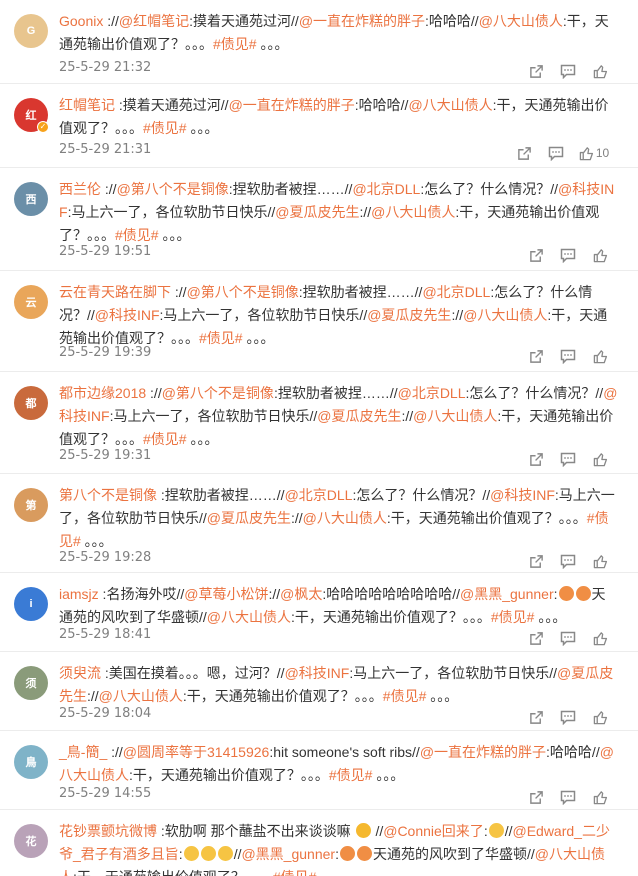 The image size is (638, 876). What do you see at coordinates (31, 505) in the screenshot?
I see `avatar: 第` at bounding box center [31, 505].